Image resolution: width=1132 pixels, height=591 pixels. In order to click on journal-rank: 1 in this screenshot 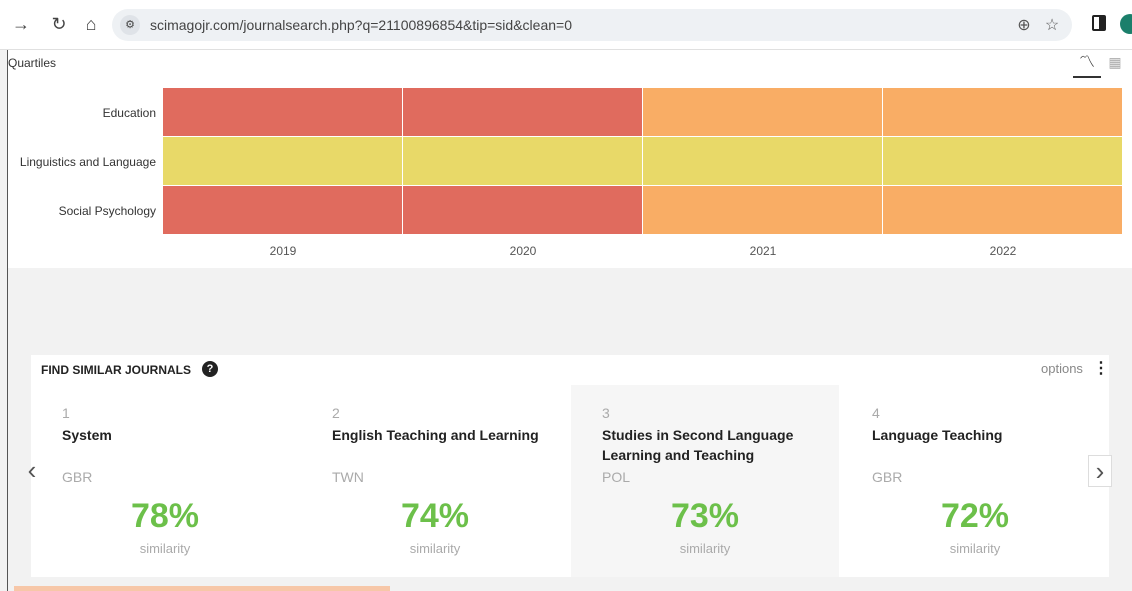, I will do `click(66, 413)`.